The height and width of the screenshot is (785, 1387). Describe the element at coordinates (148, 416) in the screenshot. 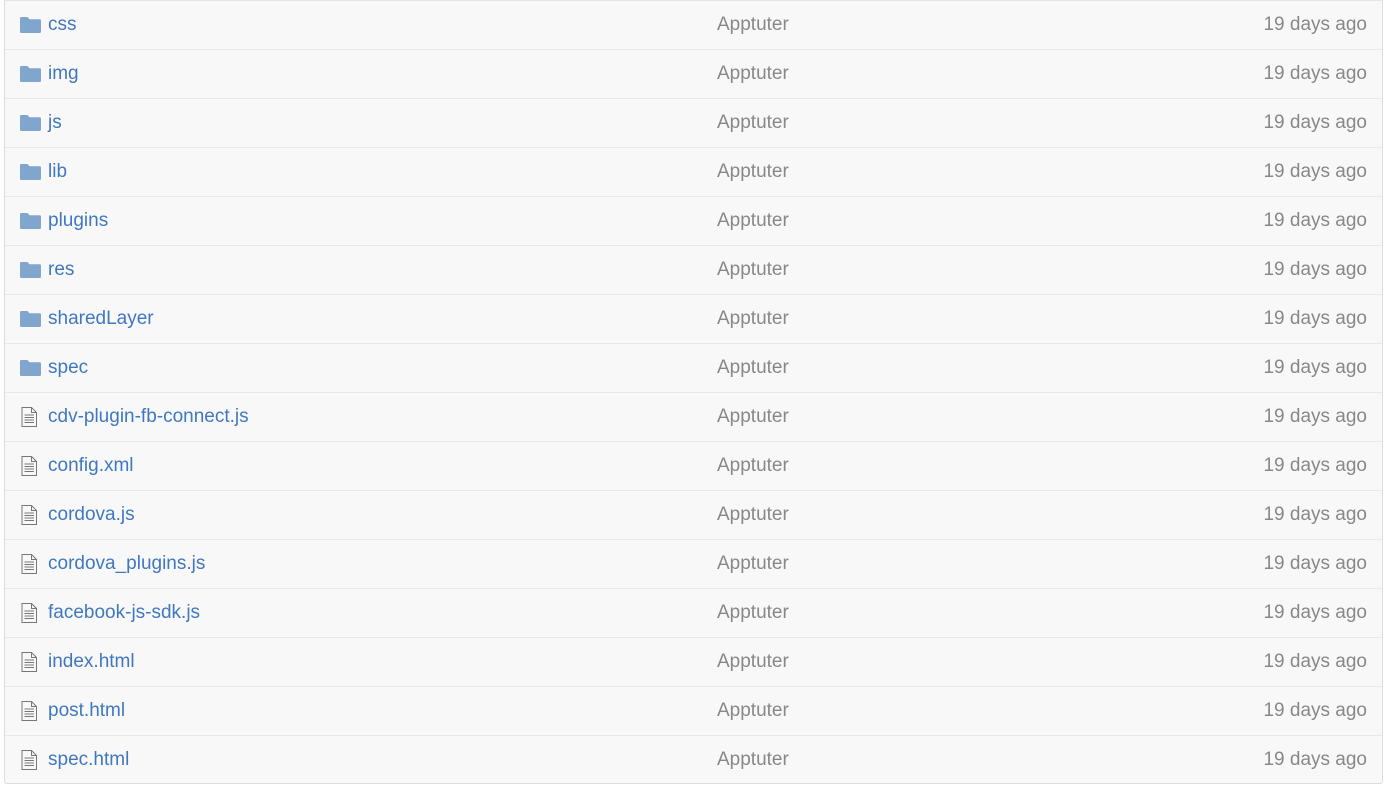

I see `file-name-link: cdv-plugin-fb-connect.js` at that location.